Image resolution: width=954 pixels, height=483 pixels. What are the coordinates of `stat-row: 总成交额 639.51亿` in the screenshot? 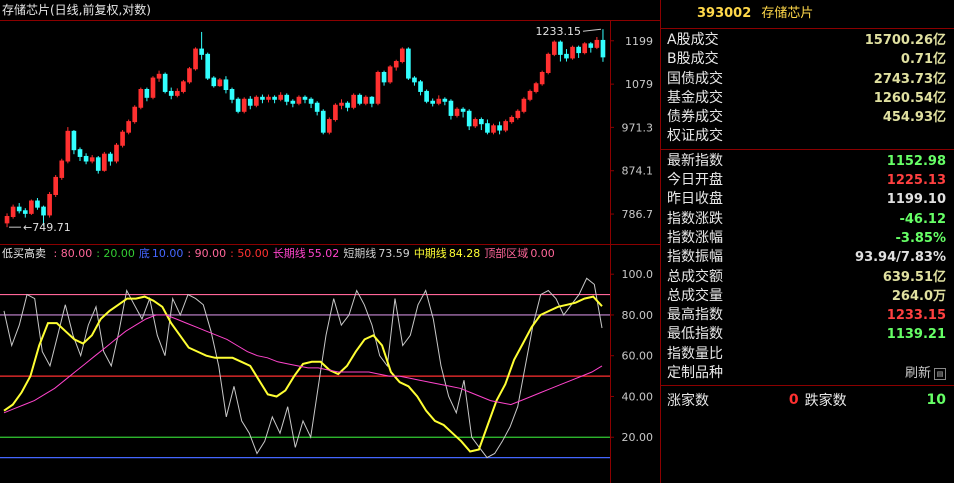 It's located at (807, 277).